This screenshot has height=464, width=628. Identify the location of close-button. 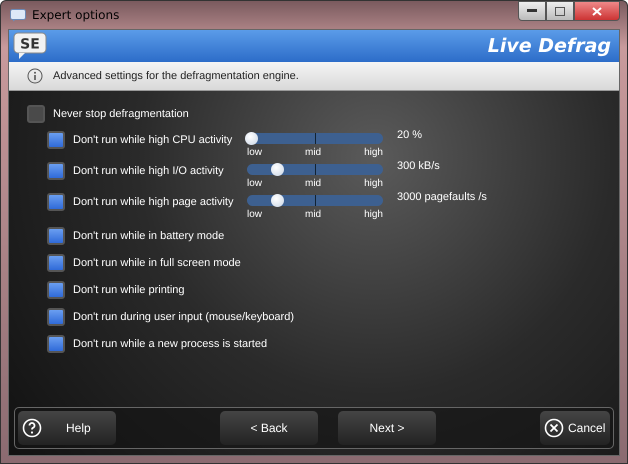
(597, 11).